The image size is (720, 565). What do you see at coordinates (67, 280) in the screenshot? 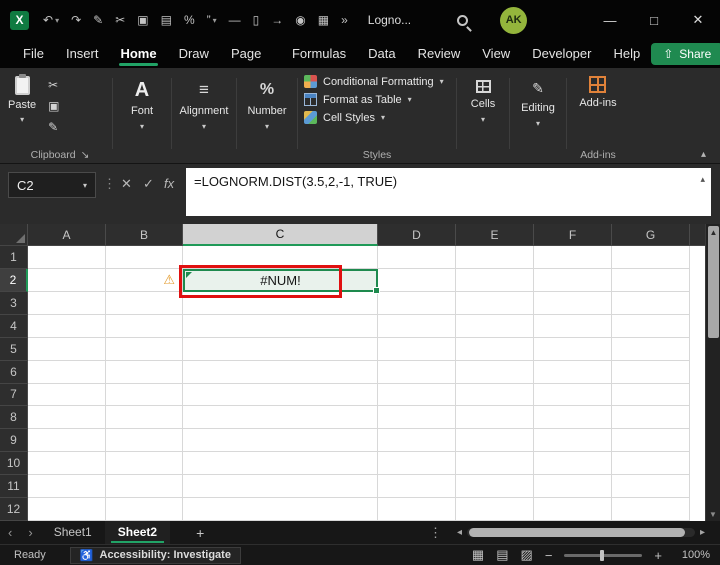
I see `cell-A2` at bounding box center [67, 280].